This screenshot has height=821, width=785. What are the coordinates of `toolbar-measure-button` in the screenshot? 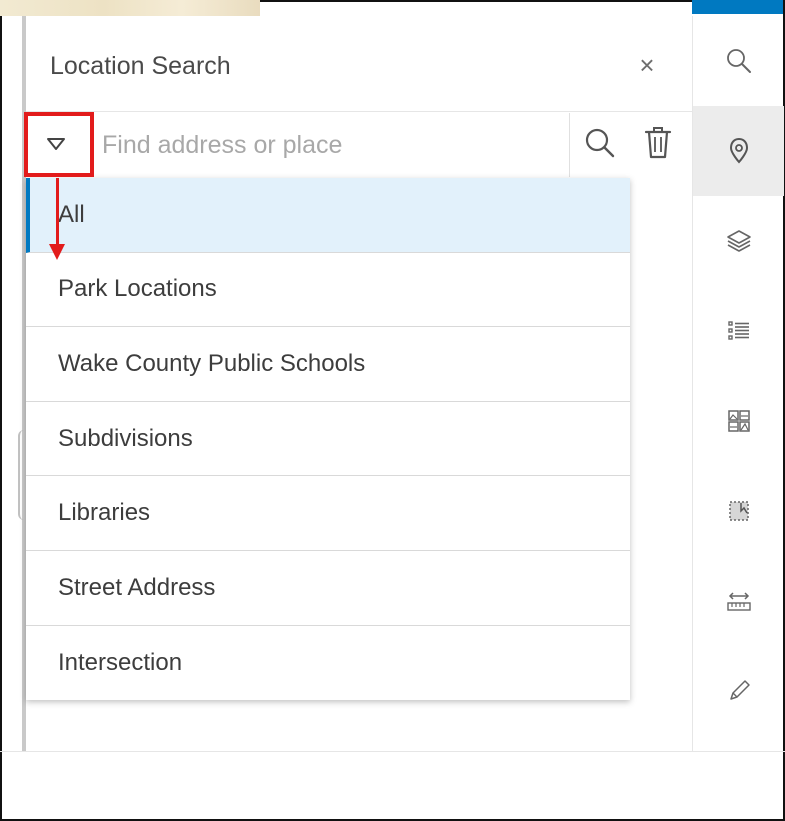 It's located at (738, 601).